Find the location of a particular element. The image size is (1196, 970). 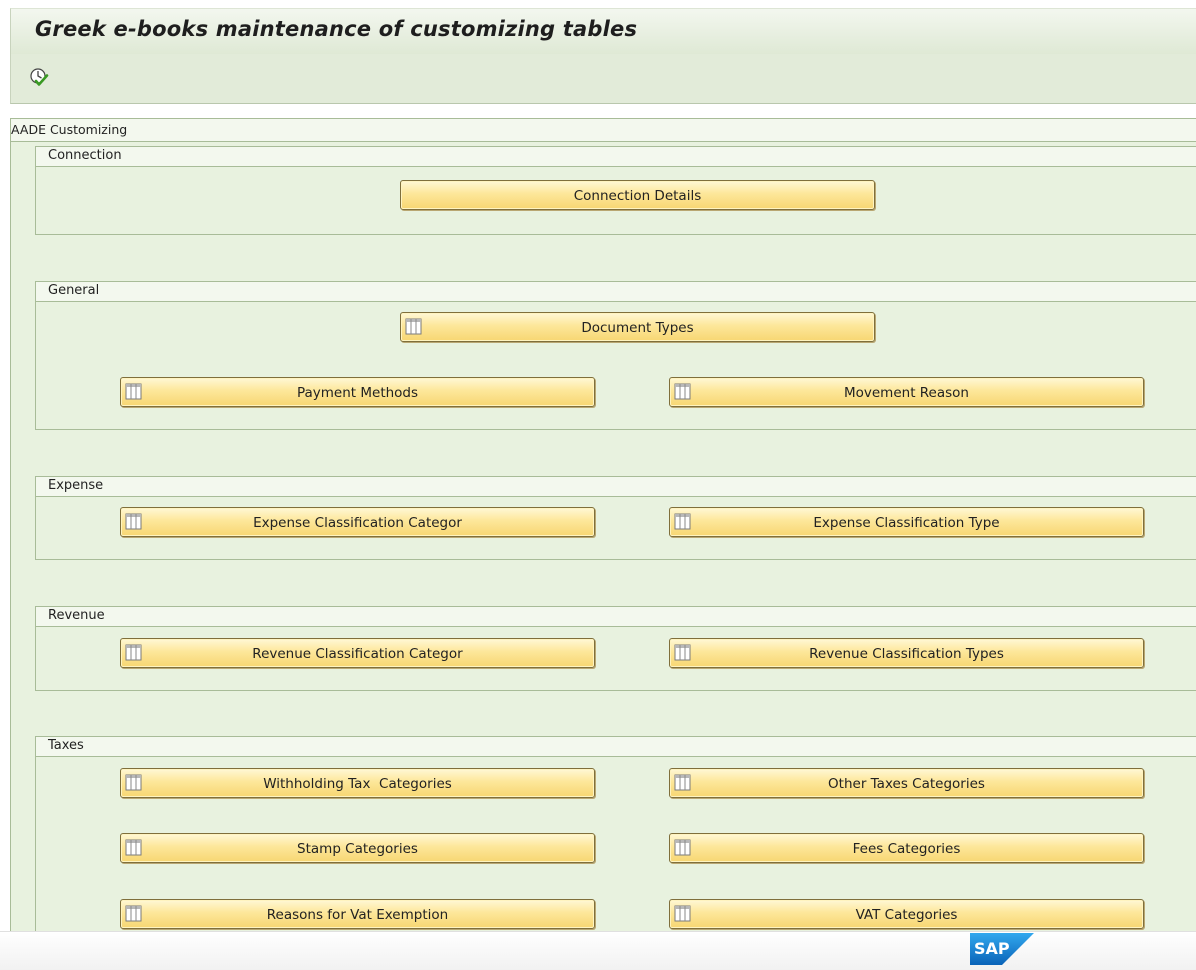

group-title: General is located at coordinates (74, 290).